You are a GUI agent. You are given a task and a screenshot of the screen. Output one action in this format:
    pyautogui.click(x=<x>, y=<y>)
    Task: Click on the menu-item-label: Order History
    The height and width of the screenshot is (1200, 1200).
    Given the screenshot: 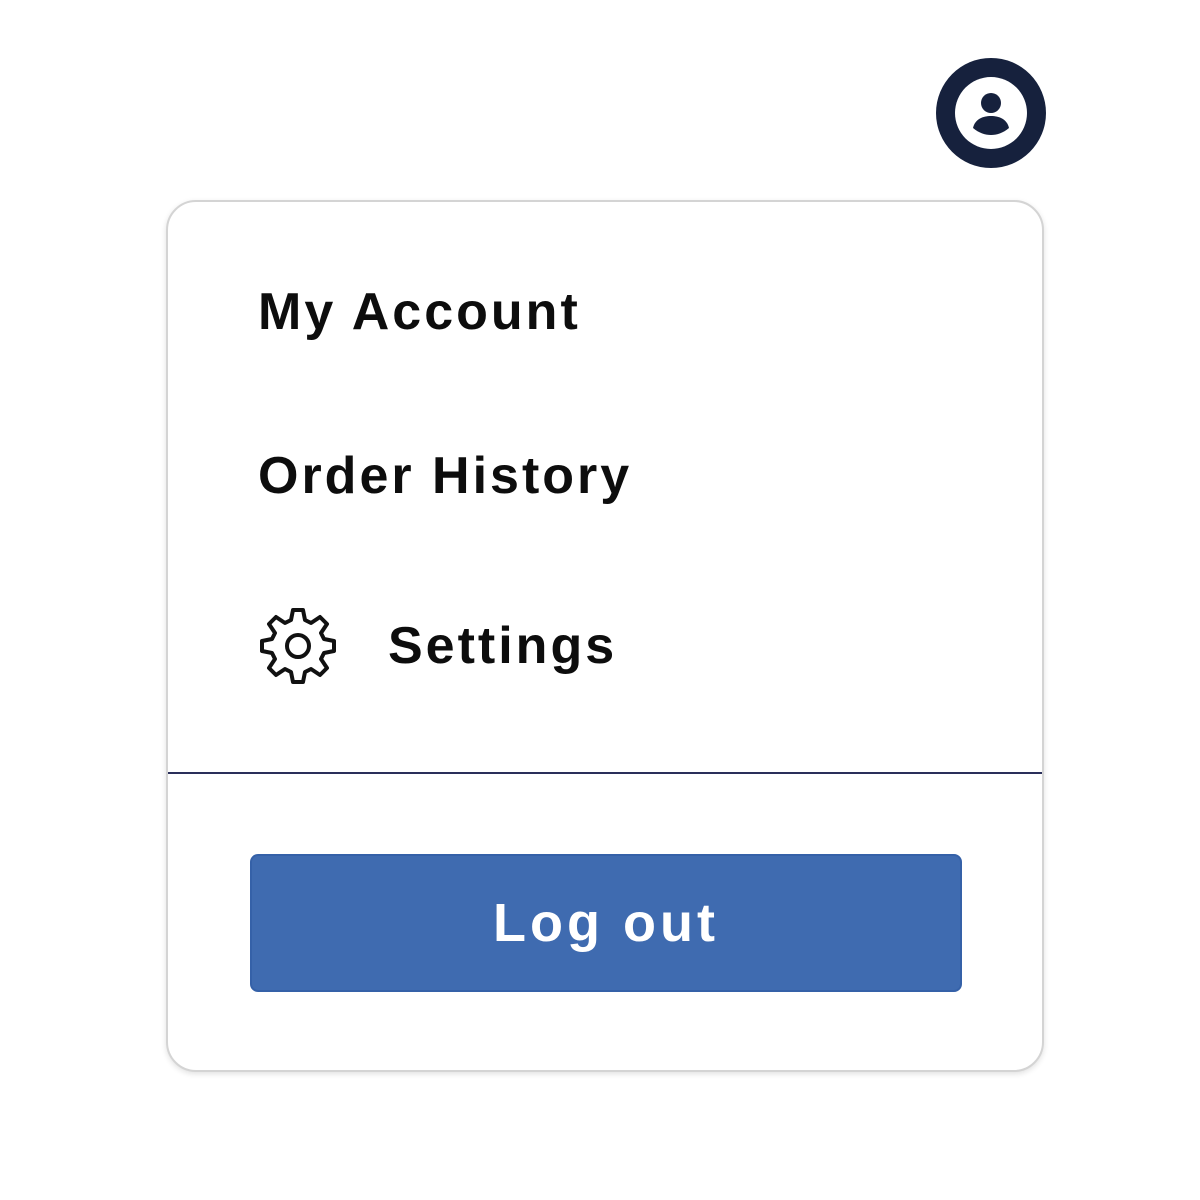 What is the action you would take?
    pyautogui.click(x=445, y=476)
    